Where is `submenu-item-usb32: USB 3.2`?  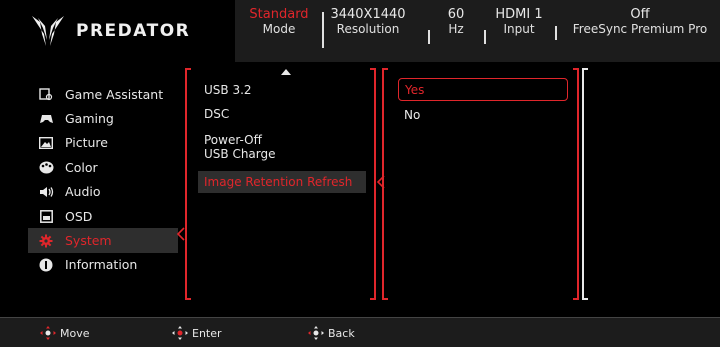 submenu-item-usb32: USB 3.2 is located at coordinates (225, 90).